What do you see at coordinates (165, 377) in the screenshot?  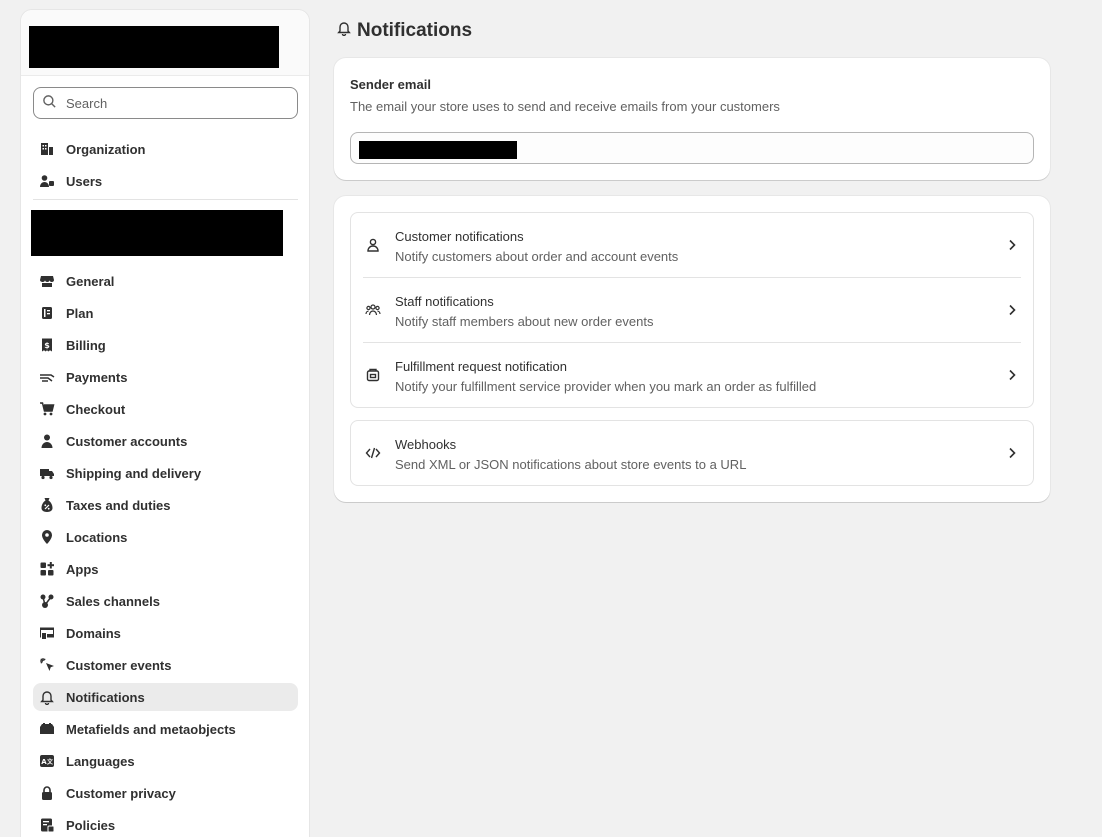 I see `sidebar-item-payments: Payments` at bounding box center [165, 377].